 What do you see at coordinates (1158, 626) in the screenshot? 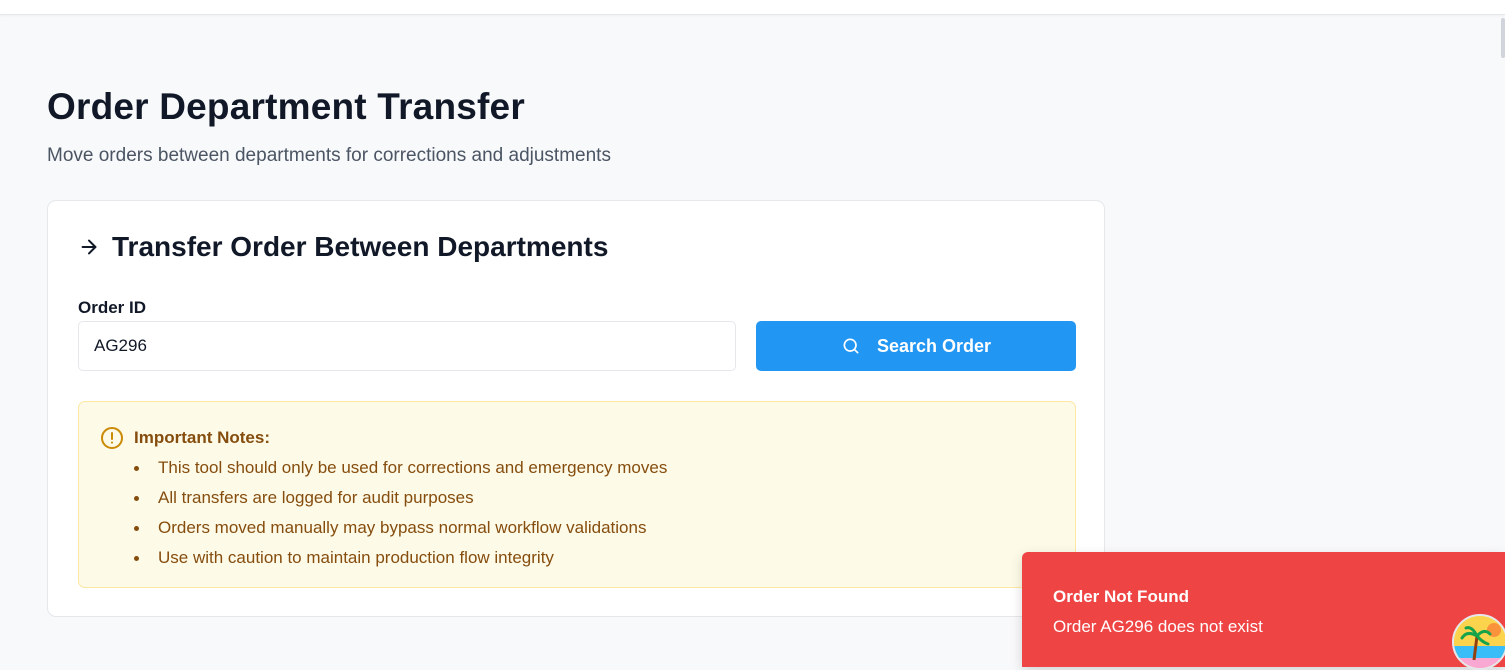
I see `toast-message: Order AG296 does not exist` at bounding box center [1158, 626].